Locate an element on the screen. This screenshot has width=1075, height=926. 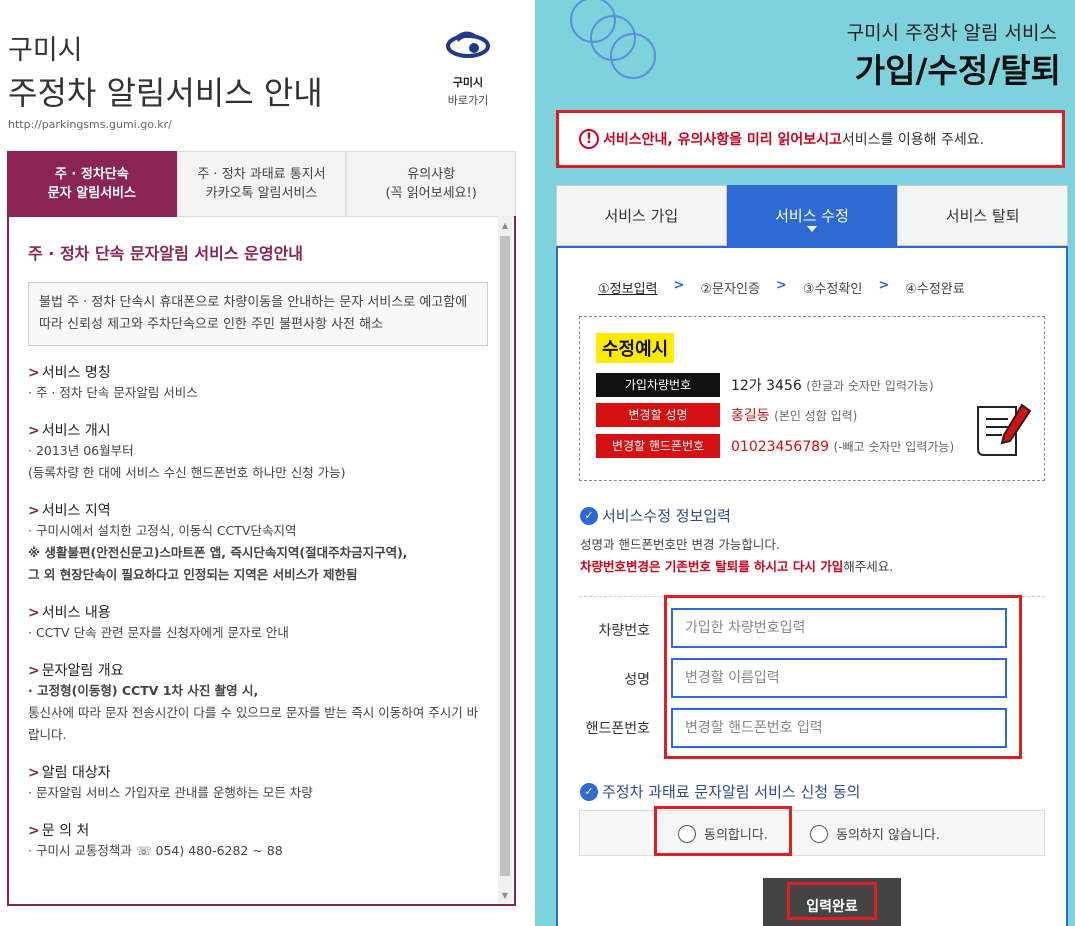
site-url: http://parkingsms.gumi.go.kr/ is located at coordinates (90, 124).